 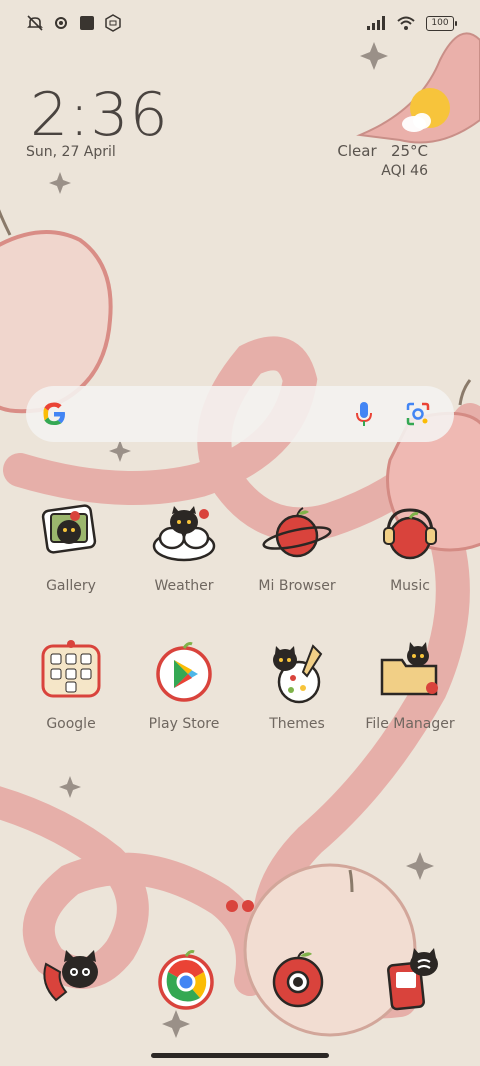 What do you see at coordinates (184, 534) in the screenshot?
I see `weather-app-icon` at bounding box center [184, 534].